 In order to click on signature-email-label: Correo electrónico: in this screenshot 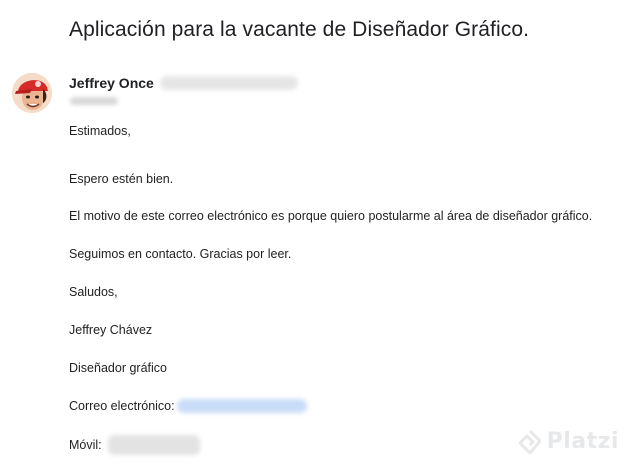, I will do `click(122, 406)`.